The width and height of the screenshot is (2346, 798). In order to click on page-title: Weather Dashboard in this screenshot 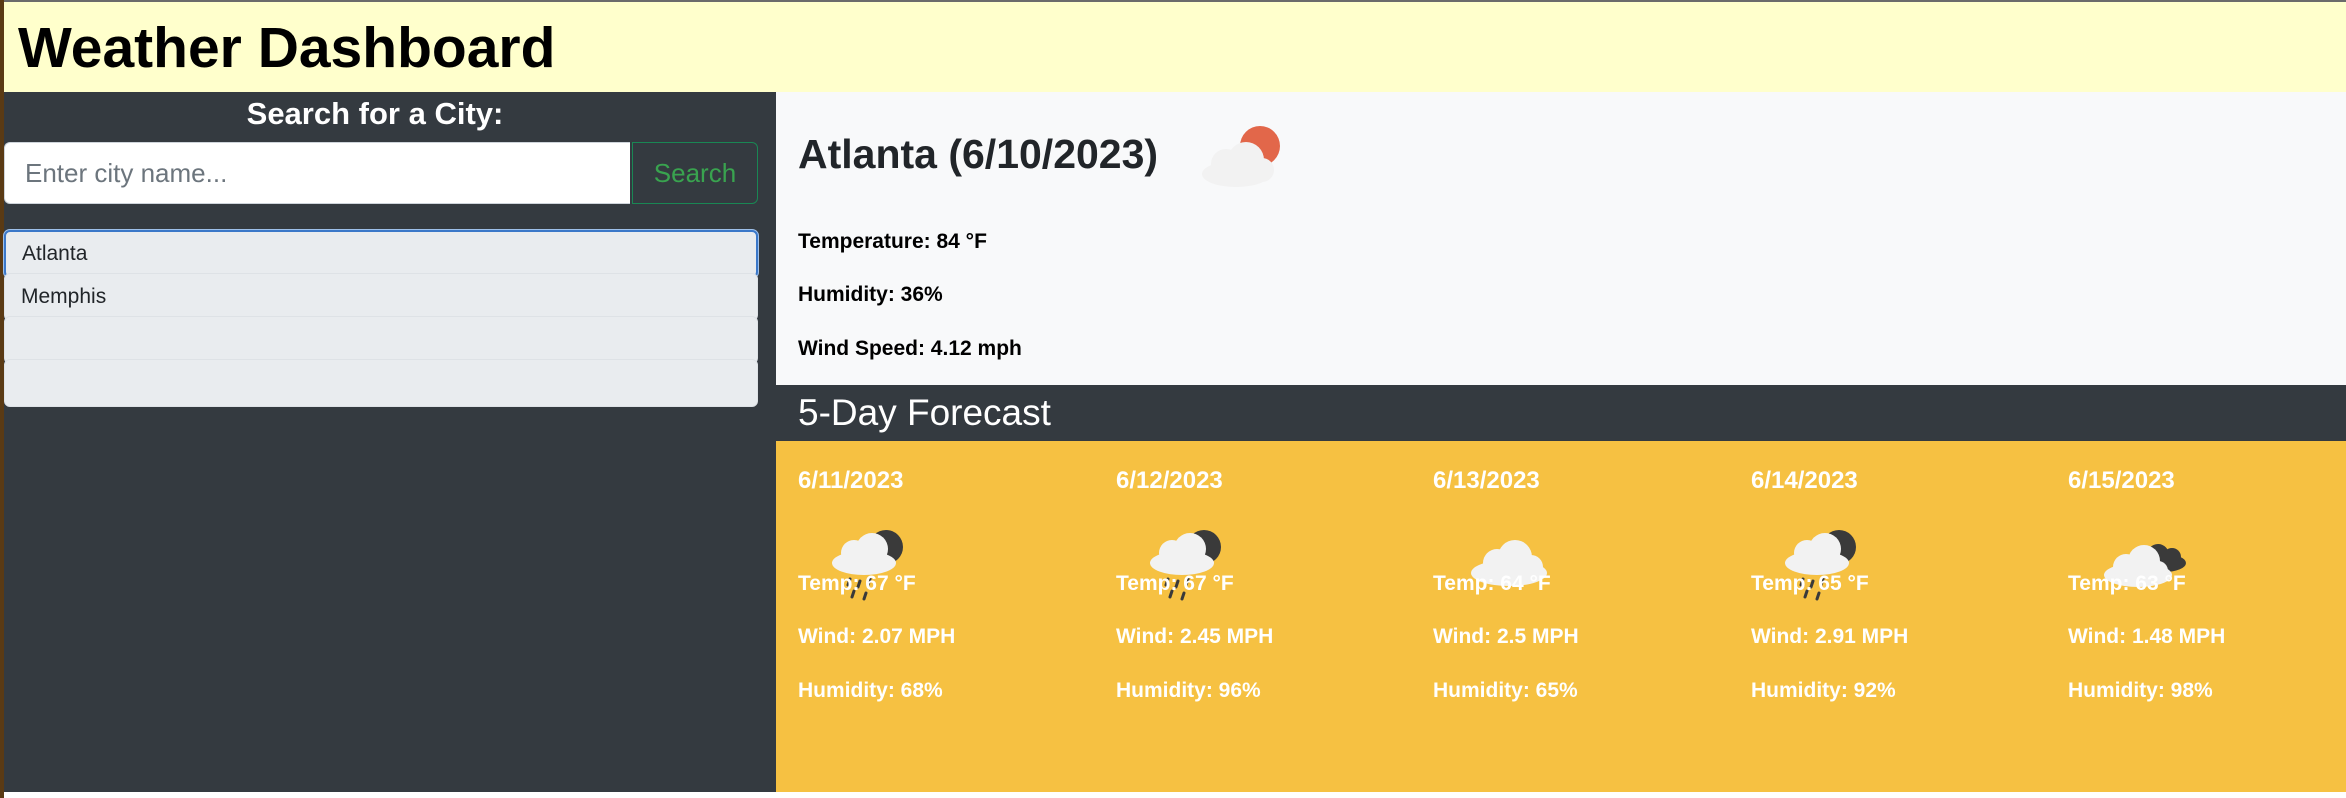, I will do `click(287, 48)`.